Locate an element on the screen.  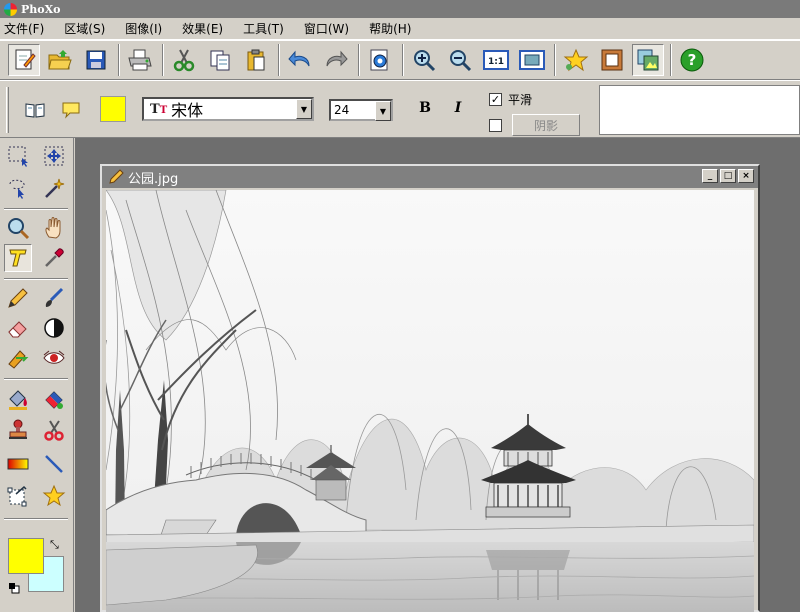
menu-file: 文件(F) is located at coordinates (24, 28).